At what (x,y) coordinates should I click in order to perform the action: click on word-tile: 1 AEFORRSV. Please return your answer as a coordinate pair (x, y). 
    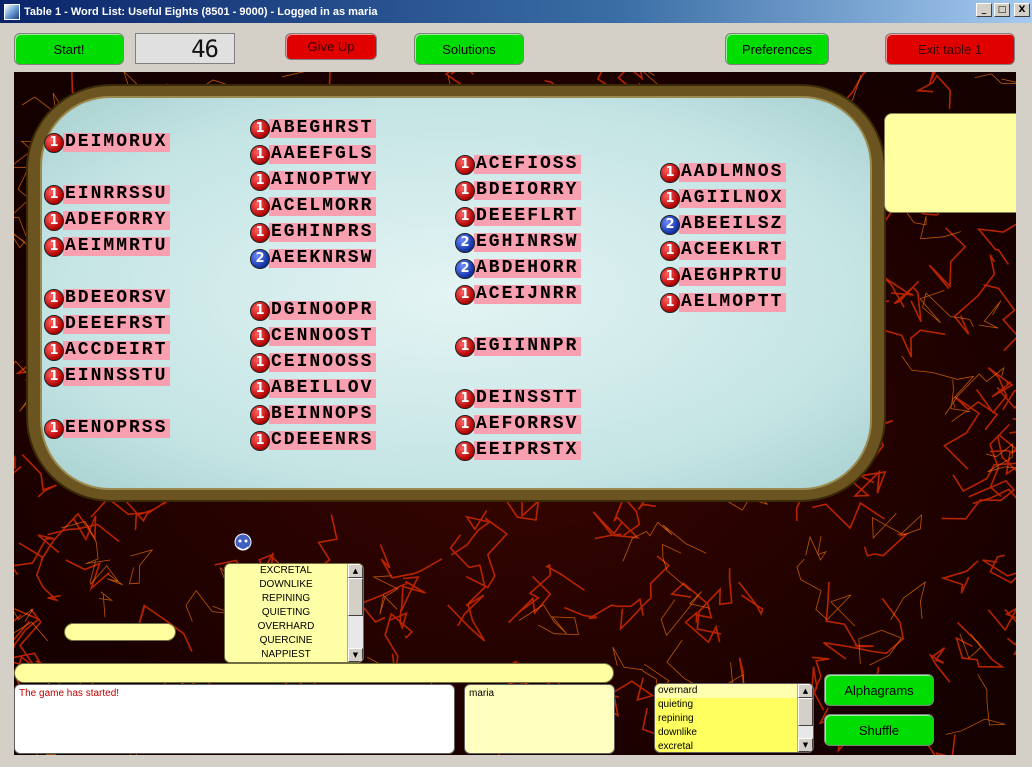
    Looking at the image, I should click on (518, 424).